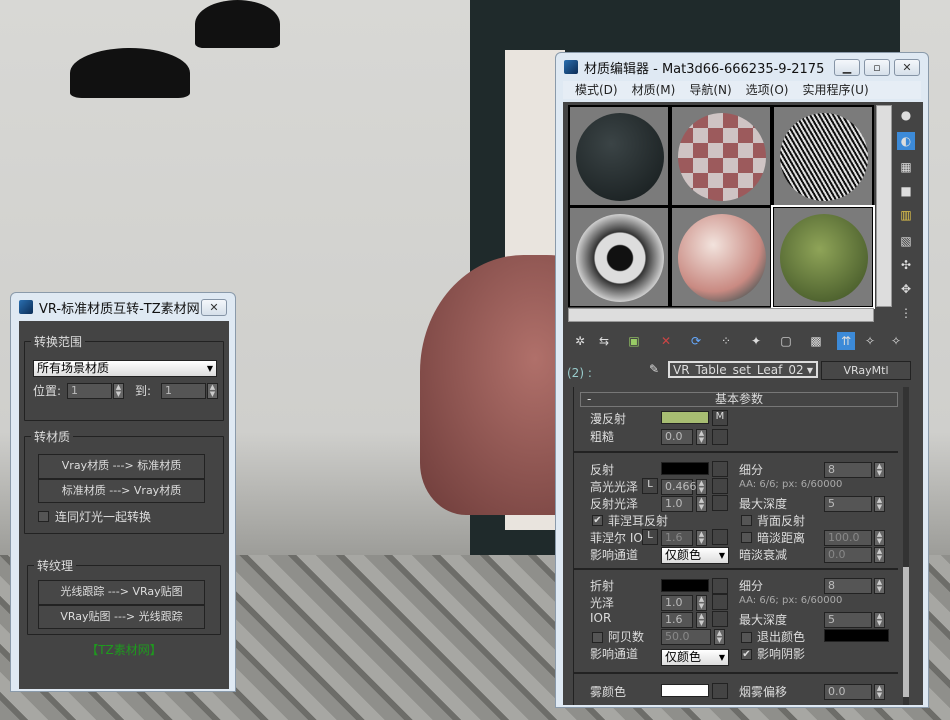 Image resolution: width=950 pixels, height=720 pixels. What do you see at coordinates (848, 504) in the screenshot?
I see `refl-maxdepth-input: 5` at bounding box center [848, 504].